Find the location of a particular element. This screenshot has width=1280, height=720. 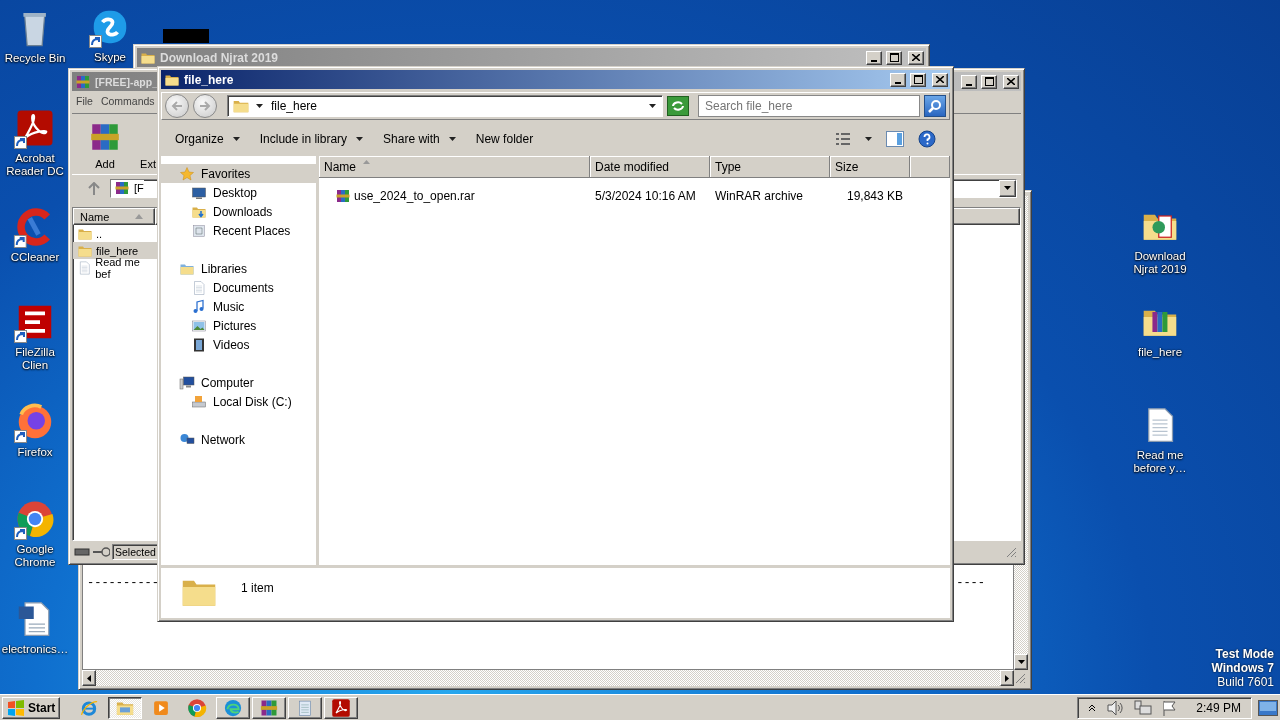

desktop-icon: Acrobat Reader DC is located at coordinates (35, 142).